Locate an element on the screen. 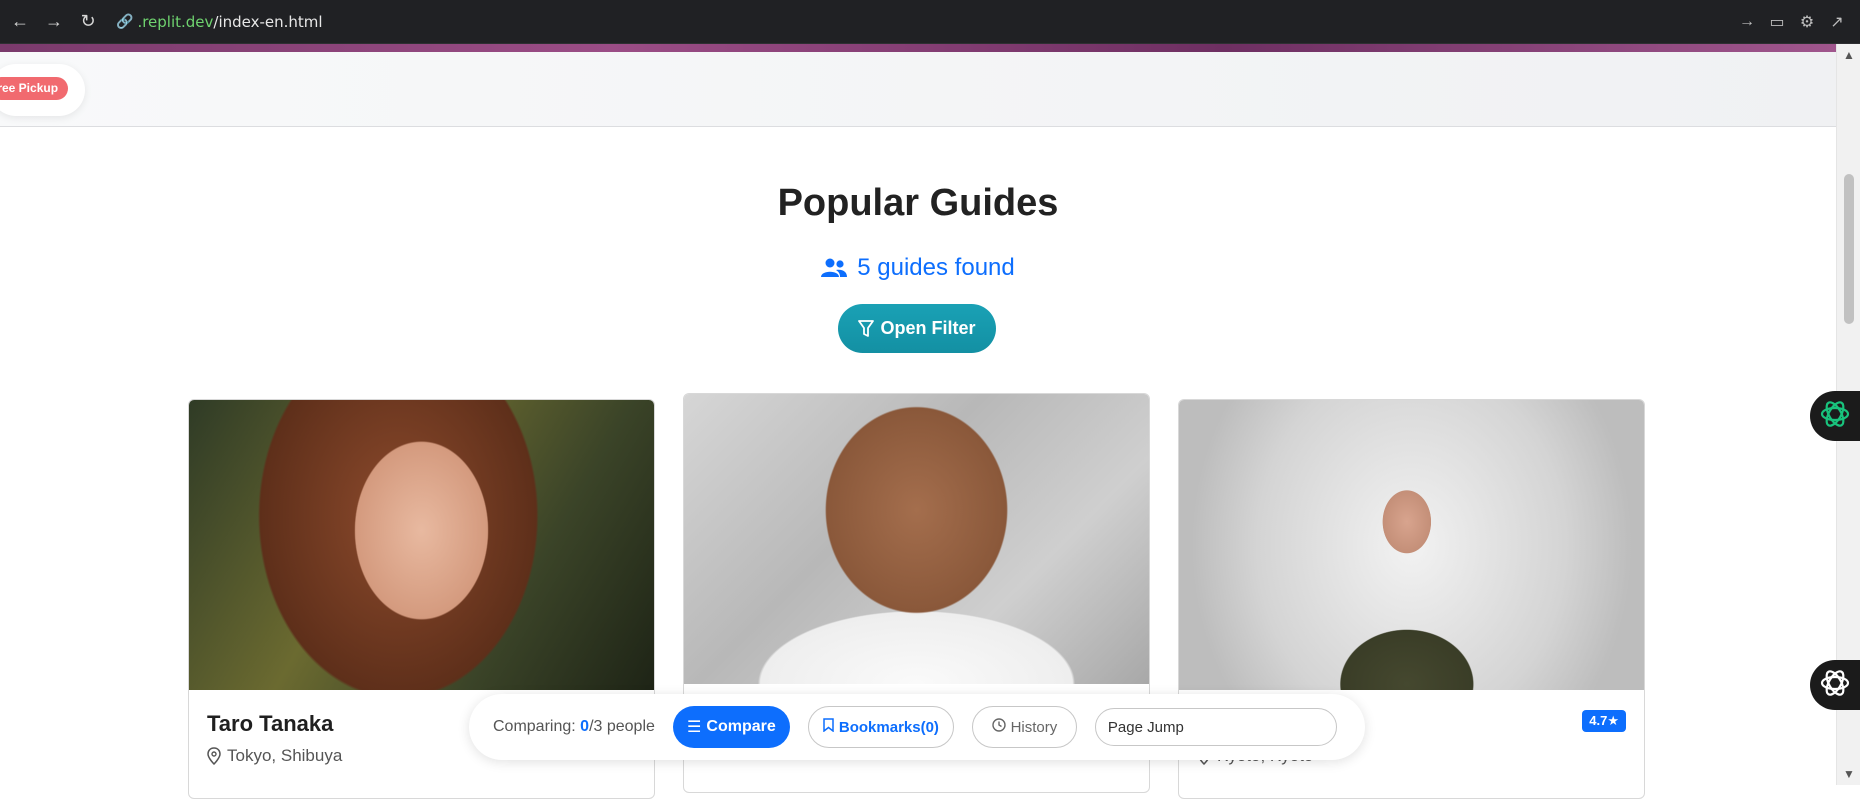 This screenshot has width=1860, height=799. comparing-status: Comparing: 0/3 people is located at coordinates (574, 727).